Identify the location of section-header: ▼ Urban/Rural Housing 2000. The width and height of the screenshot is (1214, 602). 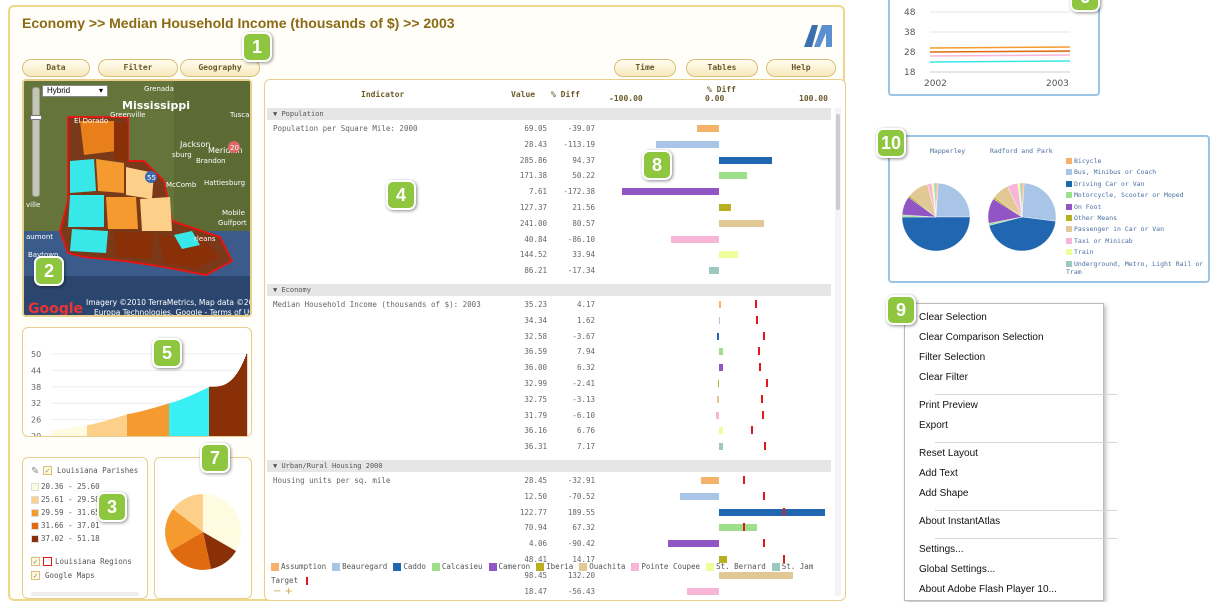
(549, 466).